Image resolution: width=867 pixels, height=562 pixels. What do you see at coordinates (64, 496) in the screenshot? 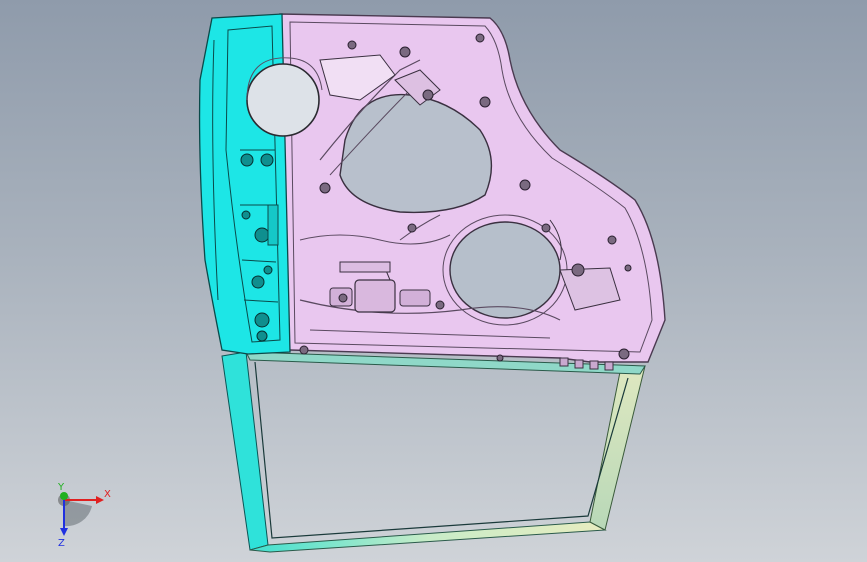
I see `triad-y-axis` at bounding box center [64, 496].